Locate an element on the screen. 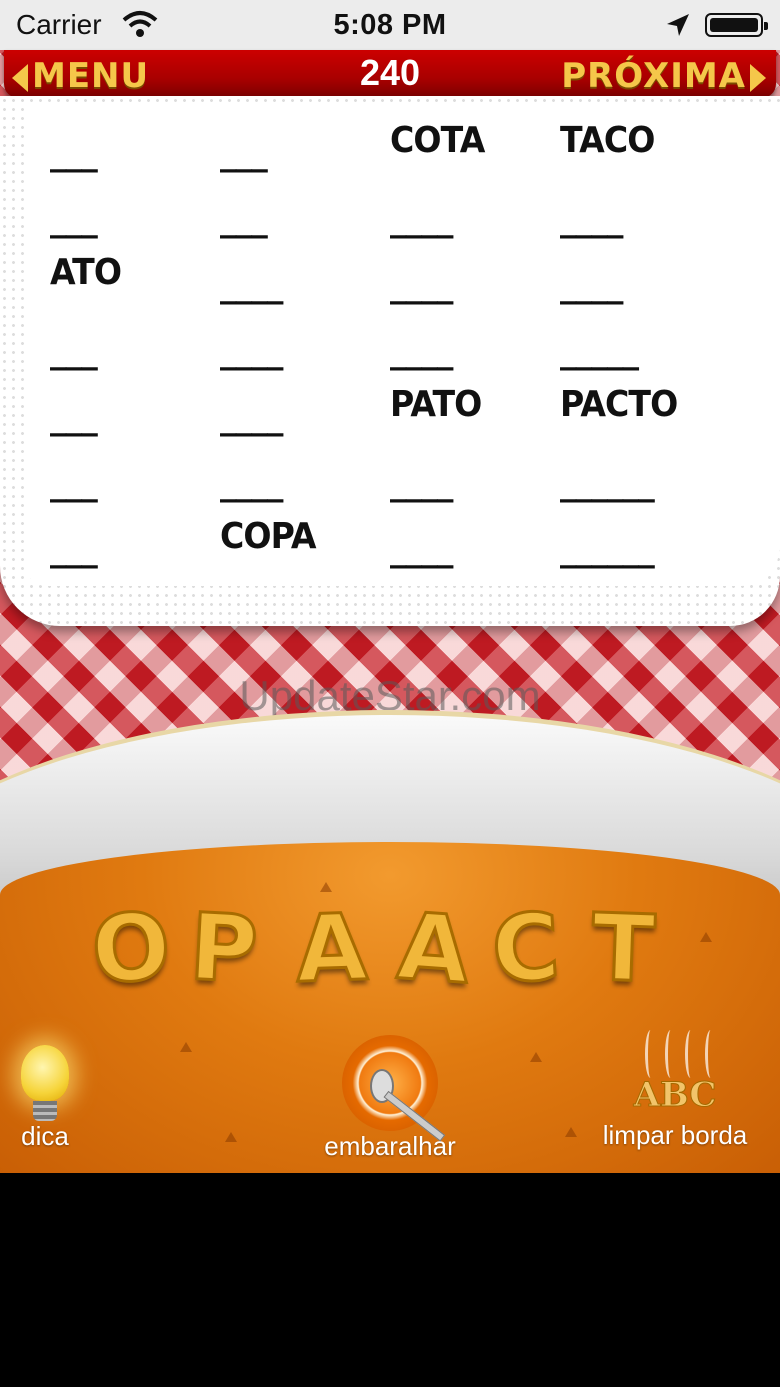  shuffle-label: embaralhar is located at coordinates (390, 1146).